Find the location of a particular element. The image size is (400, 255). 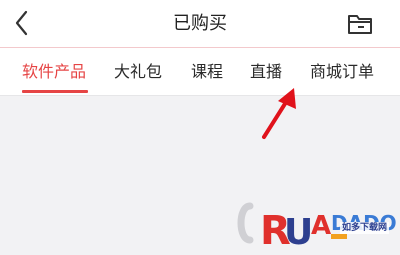

tab-gift-pack: 大礼包 is located at coordinates (138, 71).